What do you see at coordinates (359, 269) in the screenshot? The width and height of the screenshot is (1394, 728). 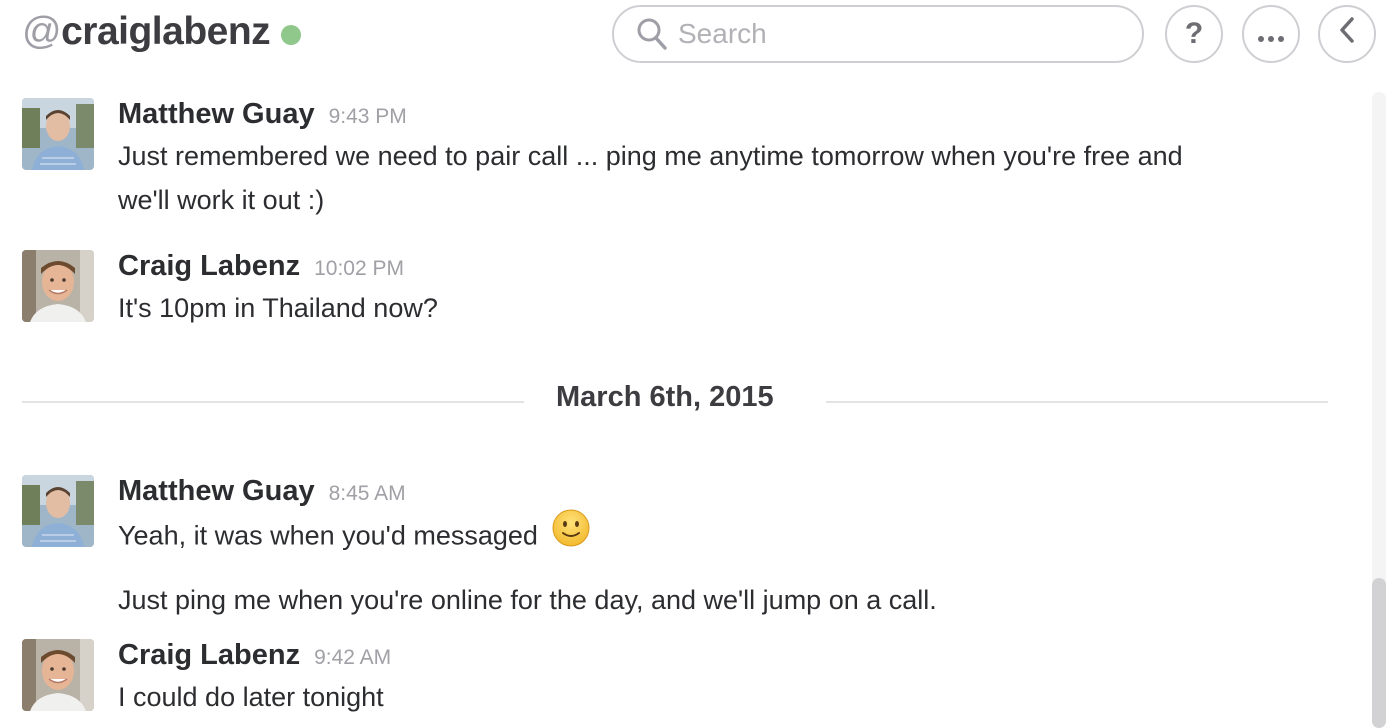 I see `message-timestamp: 10:02 PM` at bounding box center [359, 269].